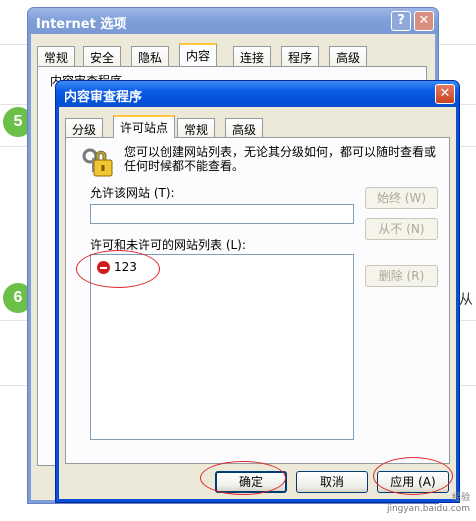 This screenshot has height=521, width=476. I want to click on content-advisor-tabs: 分级 许可站点 常规 高级, so click(257, 126).